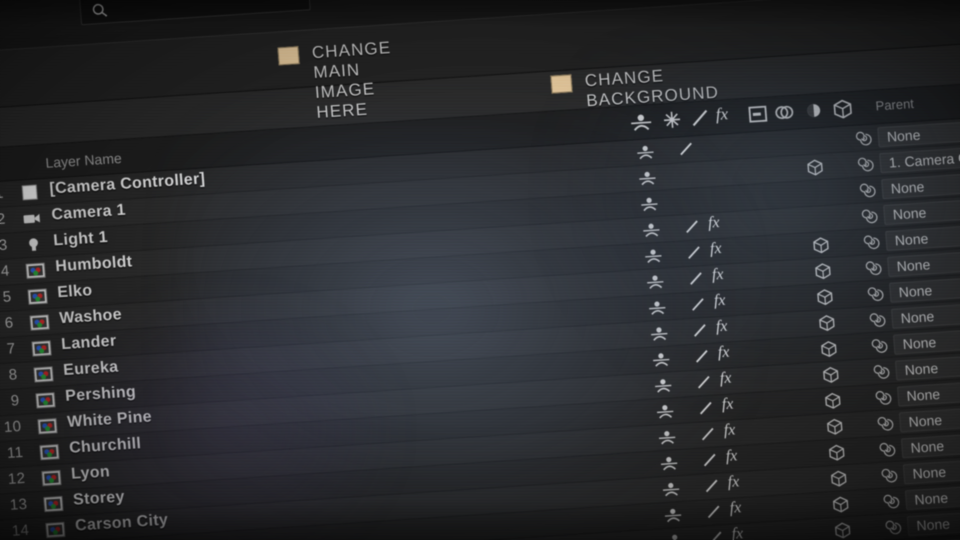  I want to click on quality-switch-header-icon, so click(699, 117).